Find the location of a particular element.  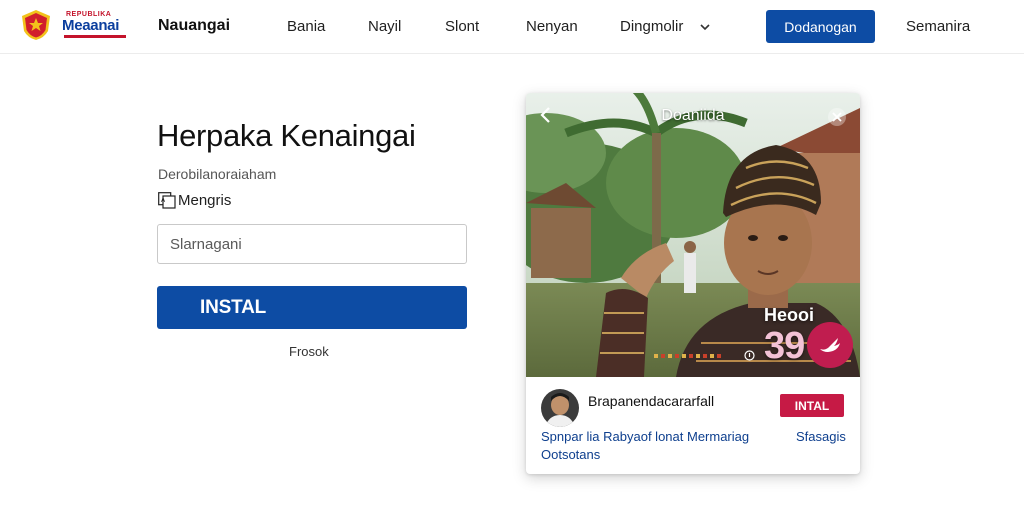

logo-wordmark: REPUBLIKA Meaanai is located at coordinates (96, 26).